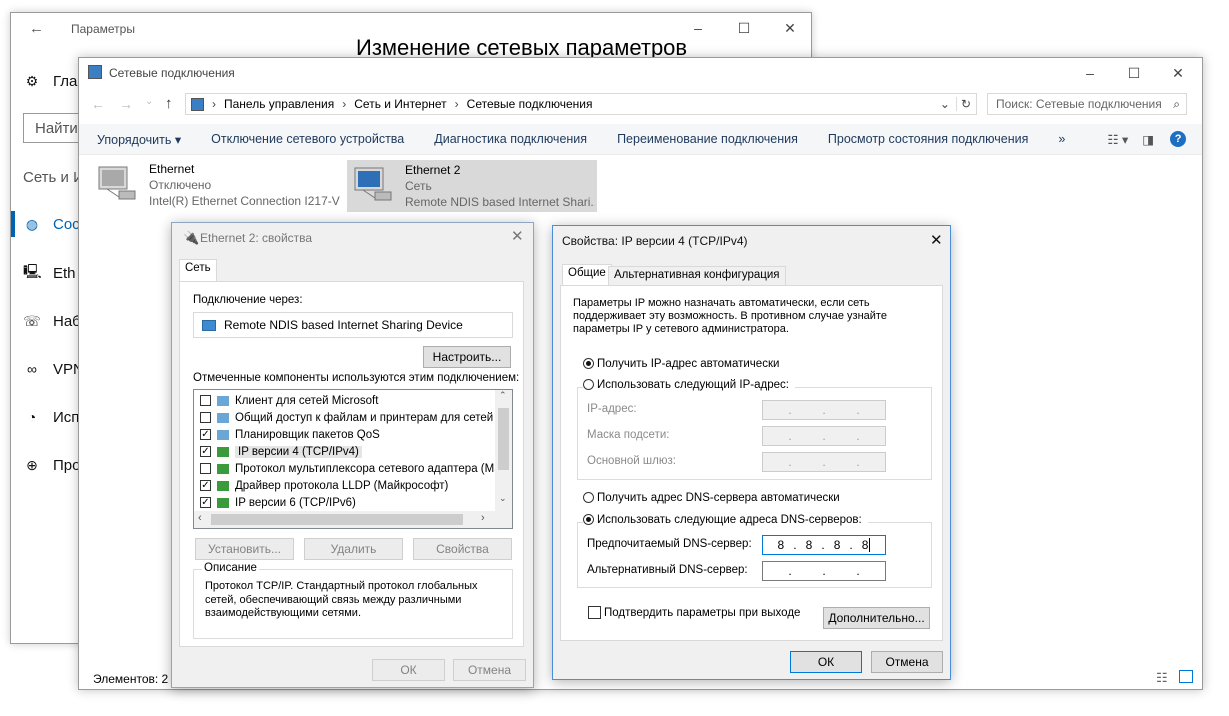 The width and height of the screenshot is (1229, 716). Describe the element at coordinates (945, 104) in the screenshot. I see `history-dropdown-icon: ⌄` at that location.